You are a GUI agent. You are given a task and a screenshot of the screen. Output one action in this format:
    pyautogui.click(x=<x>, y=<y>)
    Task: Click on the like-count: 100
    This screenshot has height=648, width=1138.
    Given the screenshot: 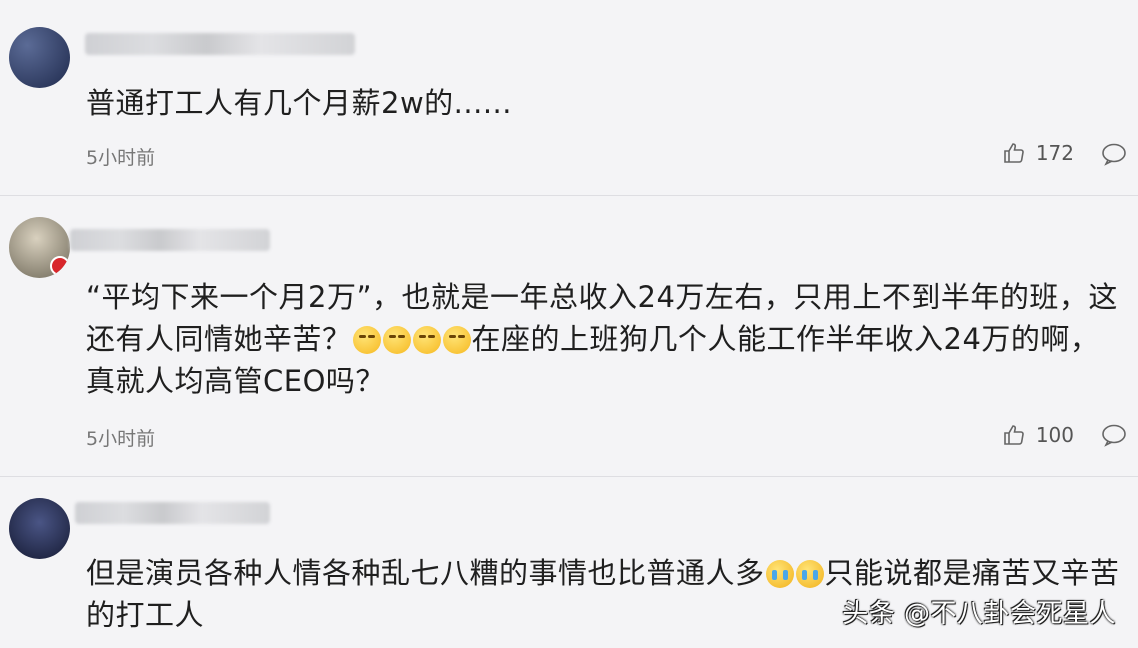 What is the action you would take?
    pyautogui.click(x=1054, y=435)
    